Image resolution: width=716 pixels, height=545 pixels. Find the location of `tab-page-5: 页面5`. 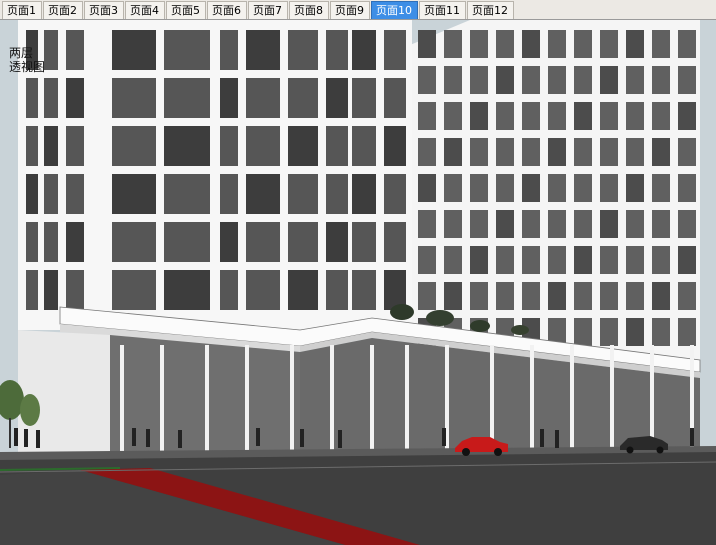

tab-page-5: 页面5 is located at coordinates (186, 10).